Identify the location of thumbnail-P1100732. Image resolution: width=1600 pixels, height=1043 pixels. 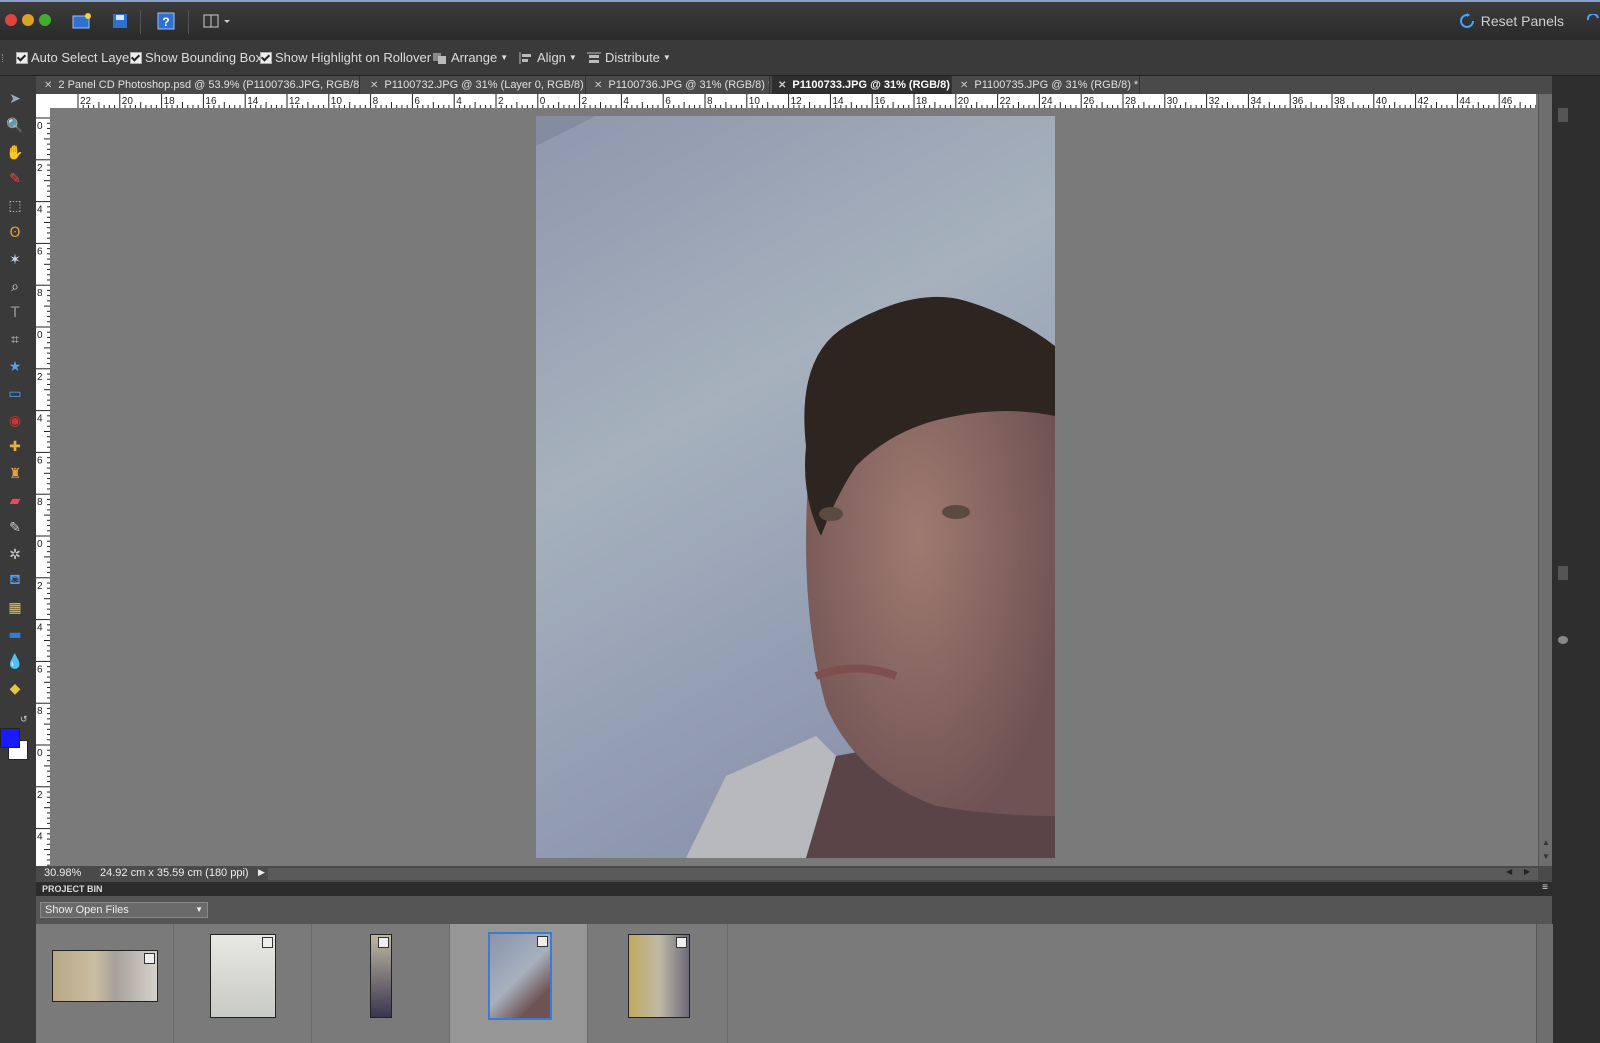
(243, 976).